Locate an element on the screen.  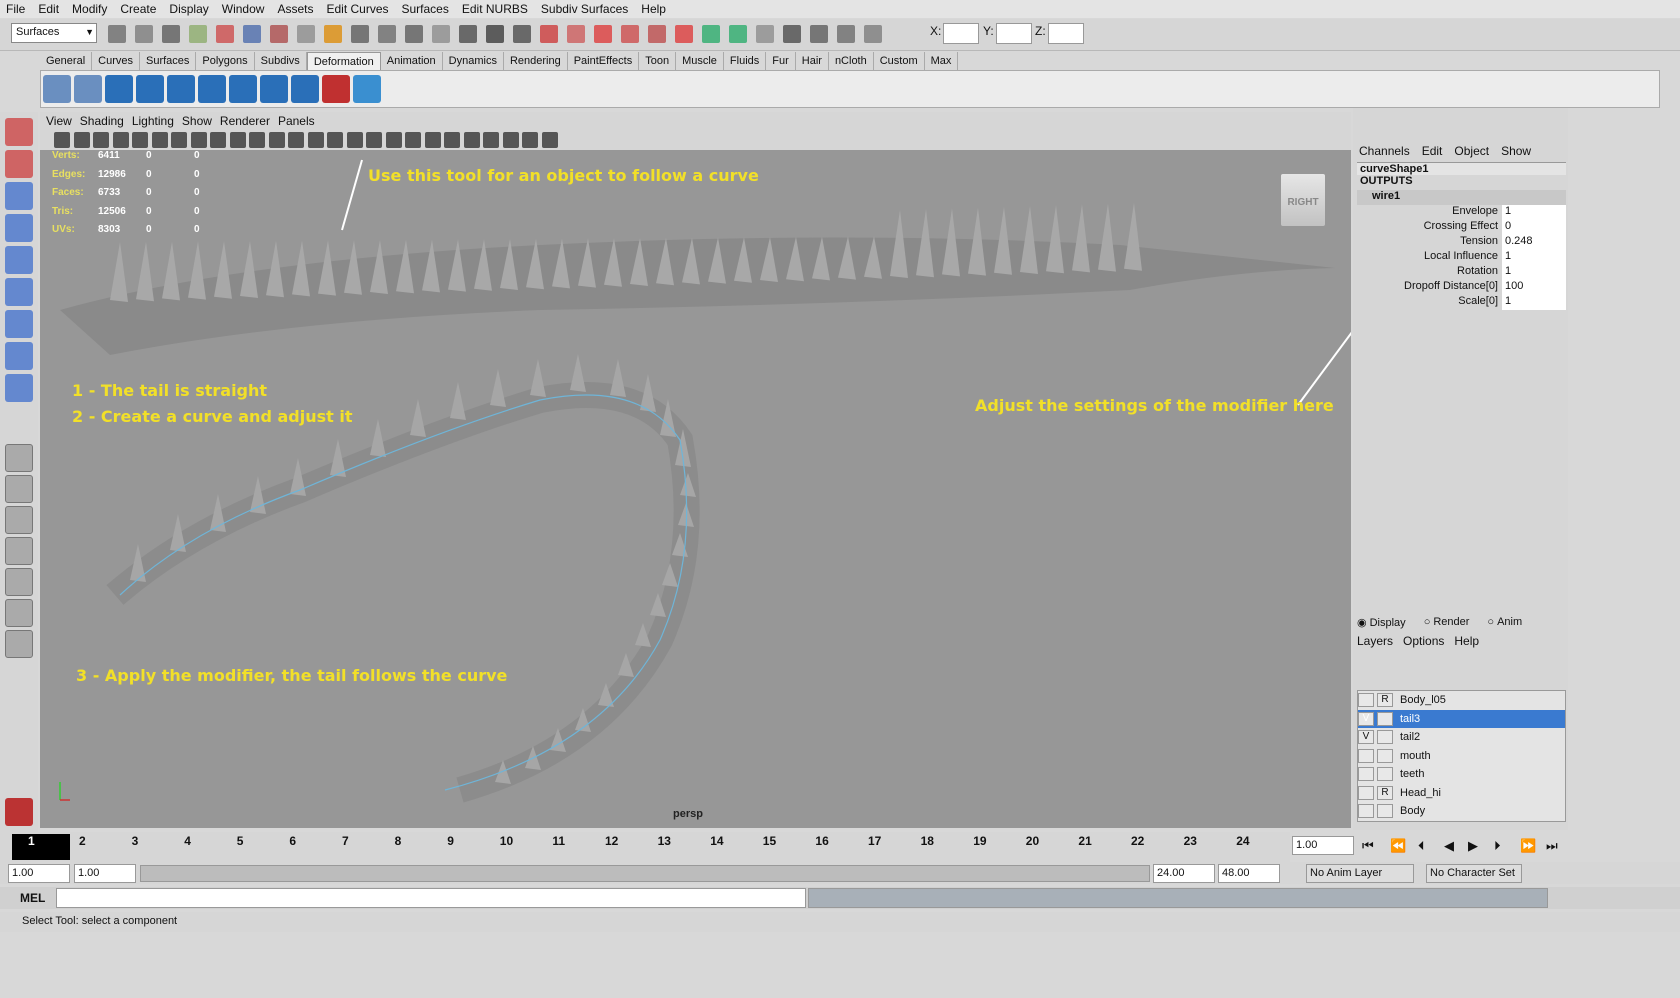
tab-curves: Curves is located at coordinates (116, 61).